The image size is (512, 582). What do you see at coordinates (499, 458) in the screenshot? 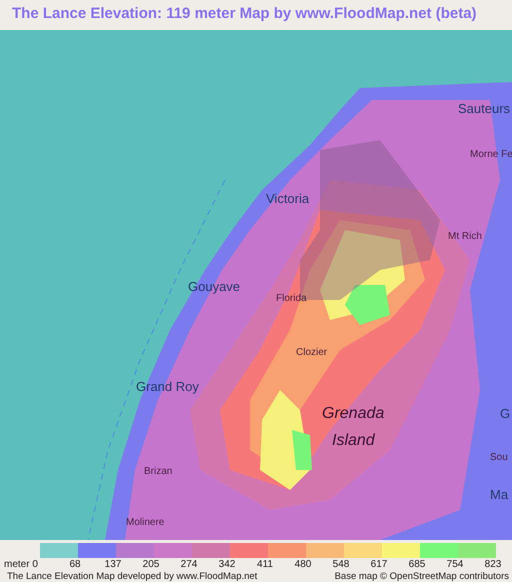
I see `place-label: Sou` at bounding box center [499, 458].